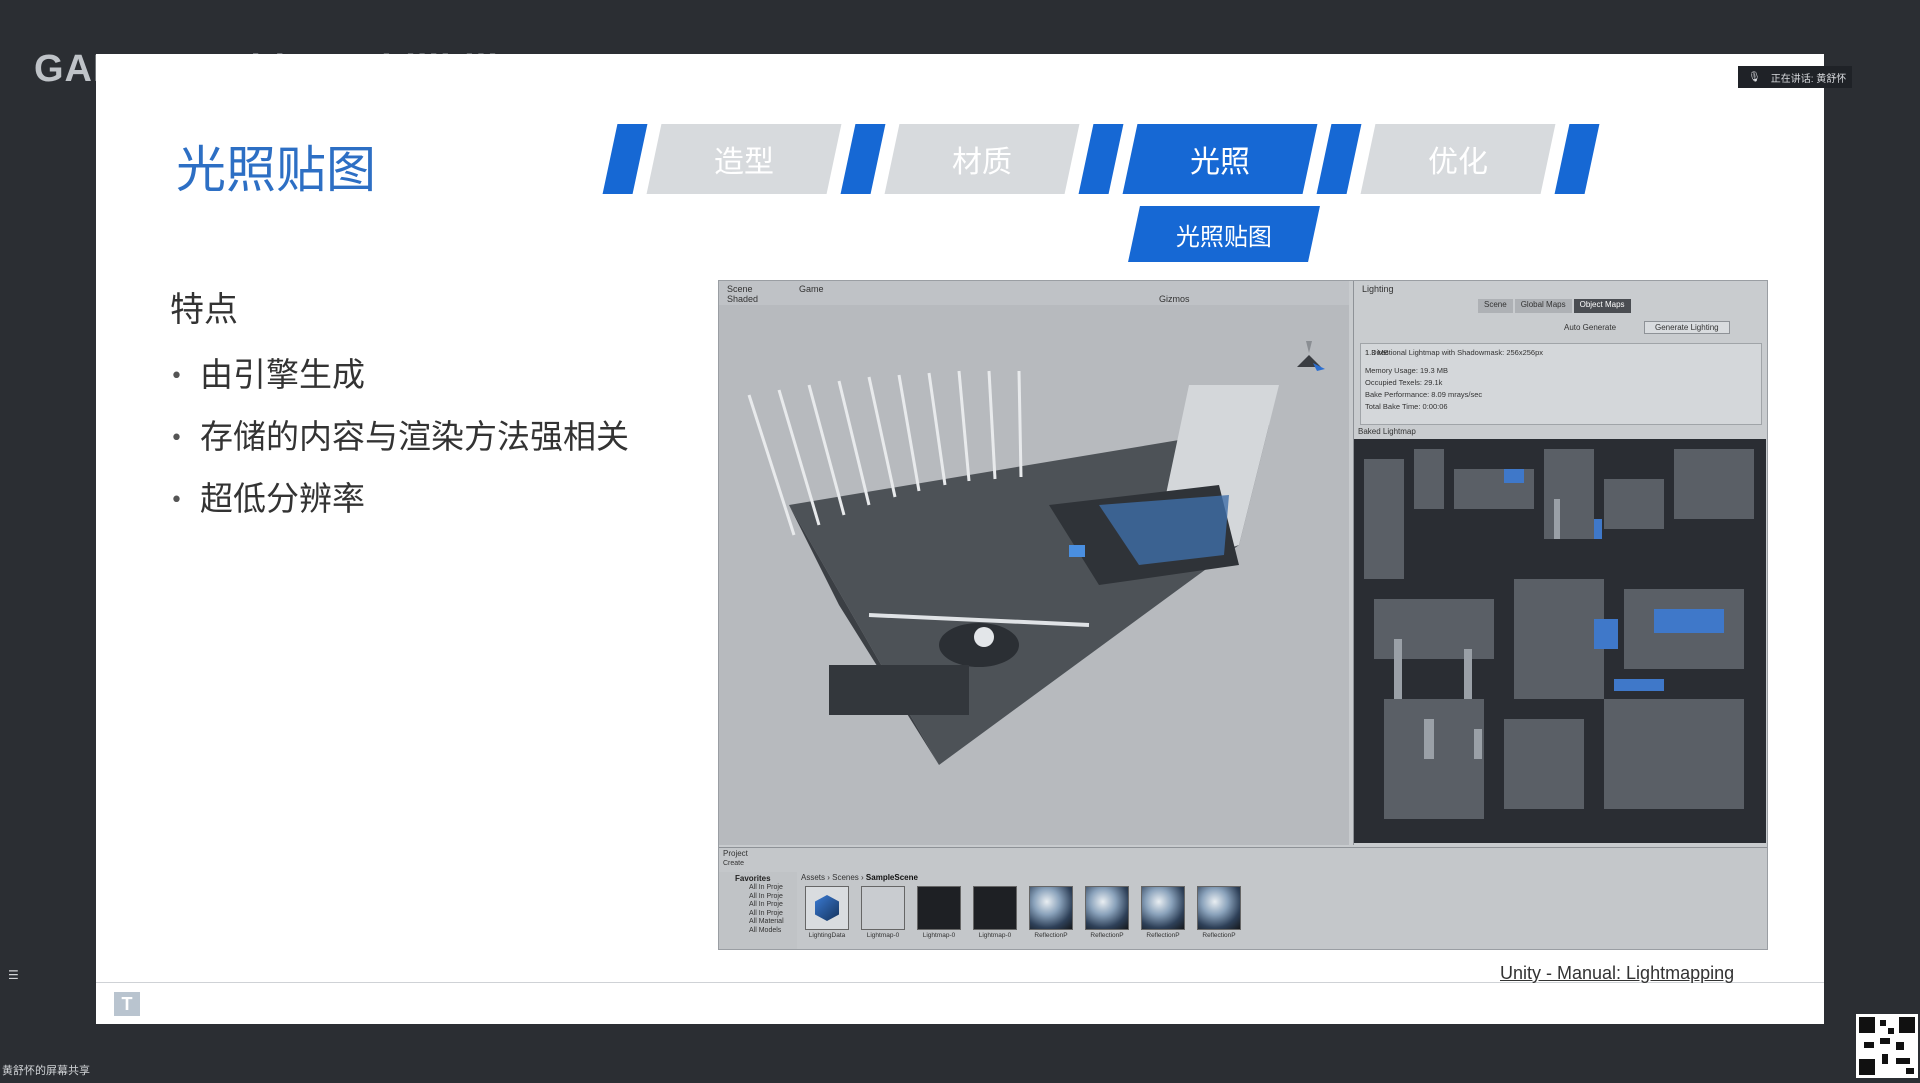  I want to click on project-title: Project, so click(735, 853).